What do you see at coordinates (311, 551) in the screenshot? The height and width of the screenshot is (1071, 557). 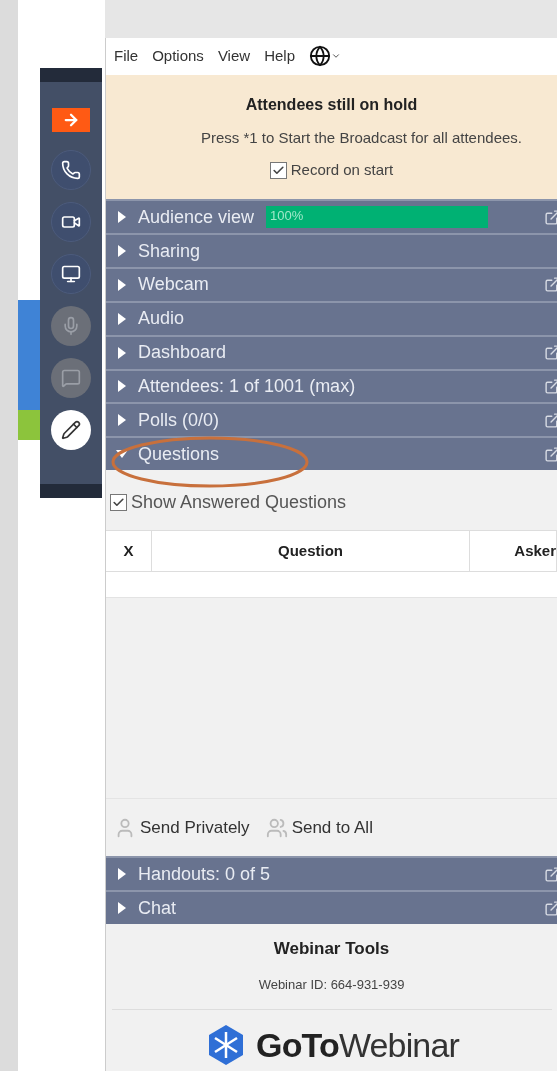 I see `column-header: Question` at bounding box center [311, 551].